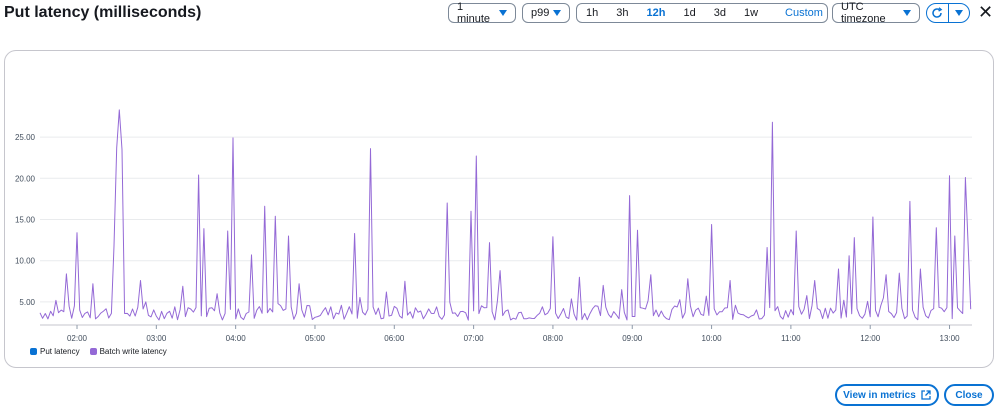 The height and width of the screenshot is (406, 1000). I want to click on legend-put-latency: Put latency, so click(55, 351).